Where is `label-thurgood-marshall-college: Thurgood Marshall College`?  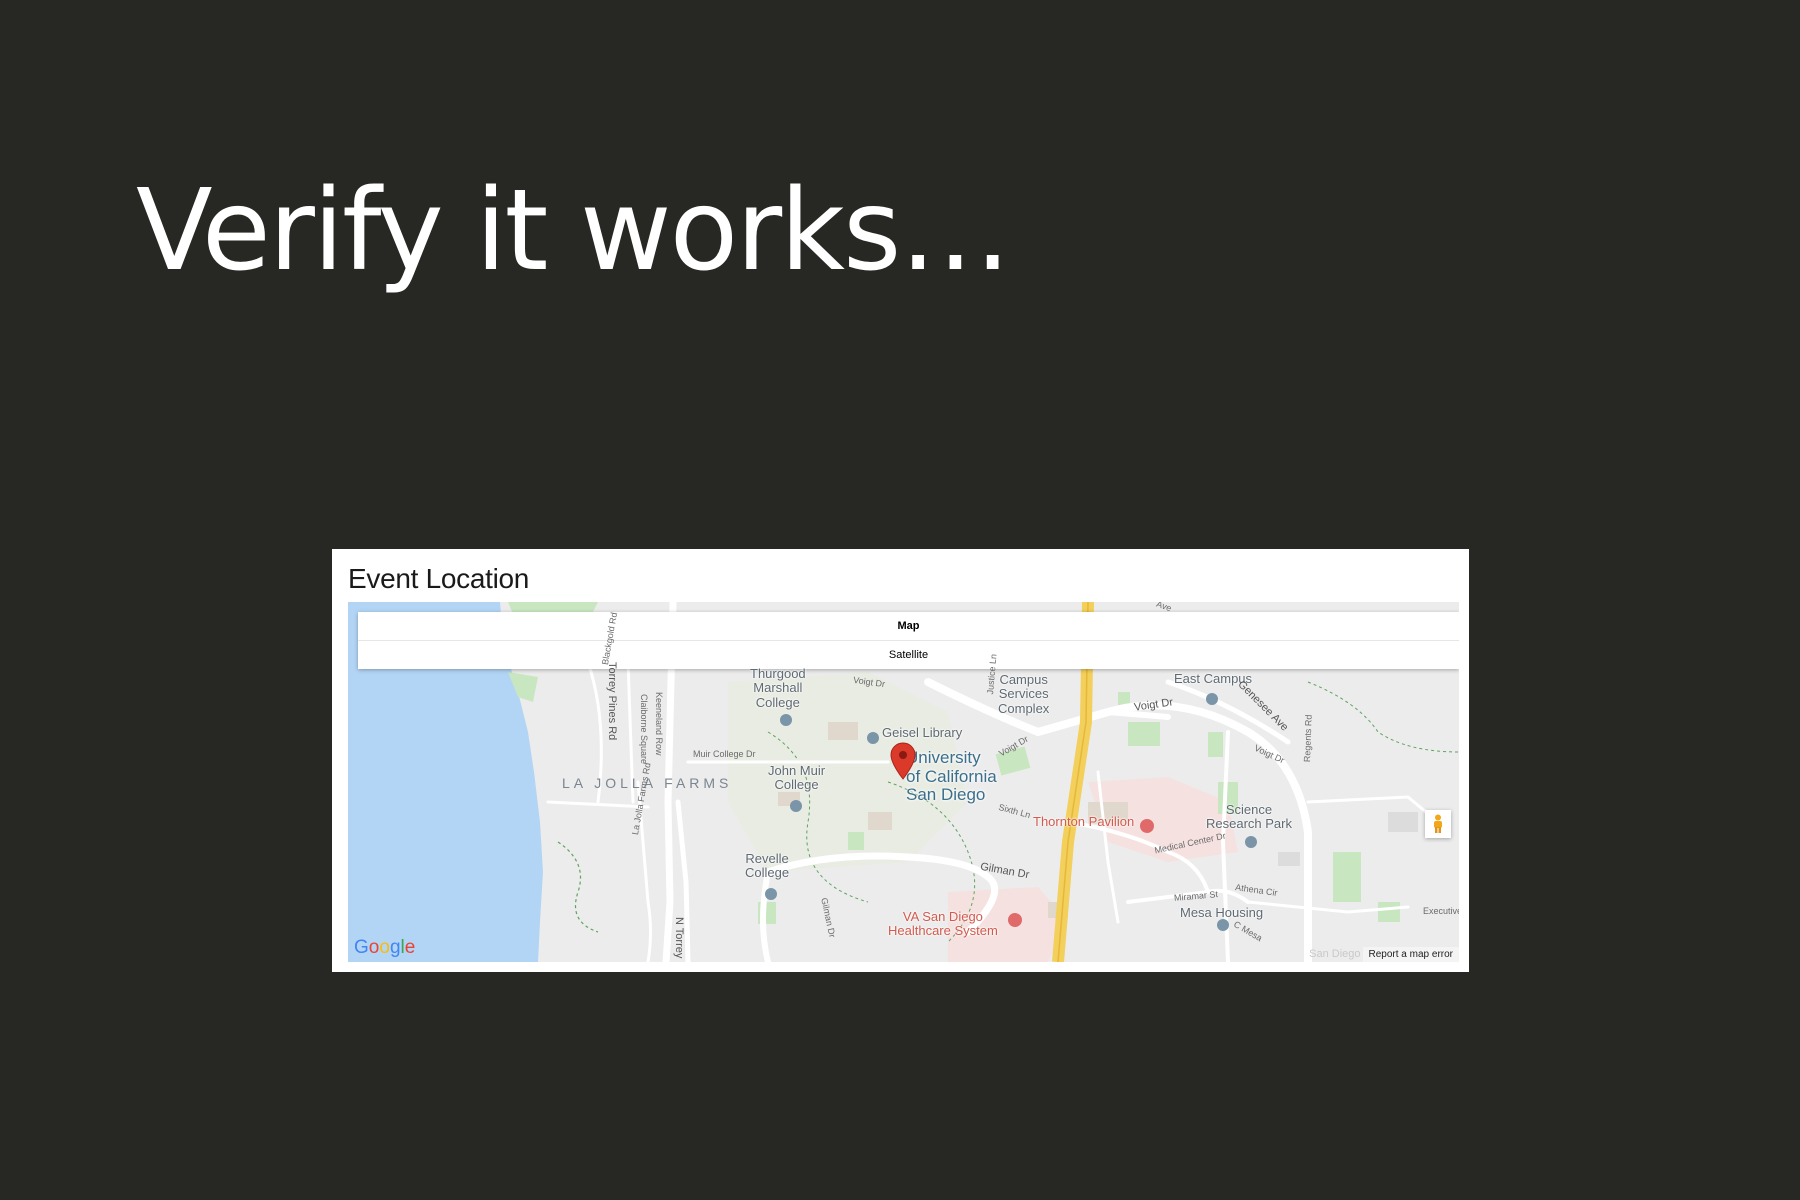 label-thurgood-marshall-college: Thurgood Marshall College is located at coordinates (778, 688).